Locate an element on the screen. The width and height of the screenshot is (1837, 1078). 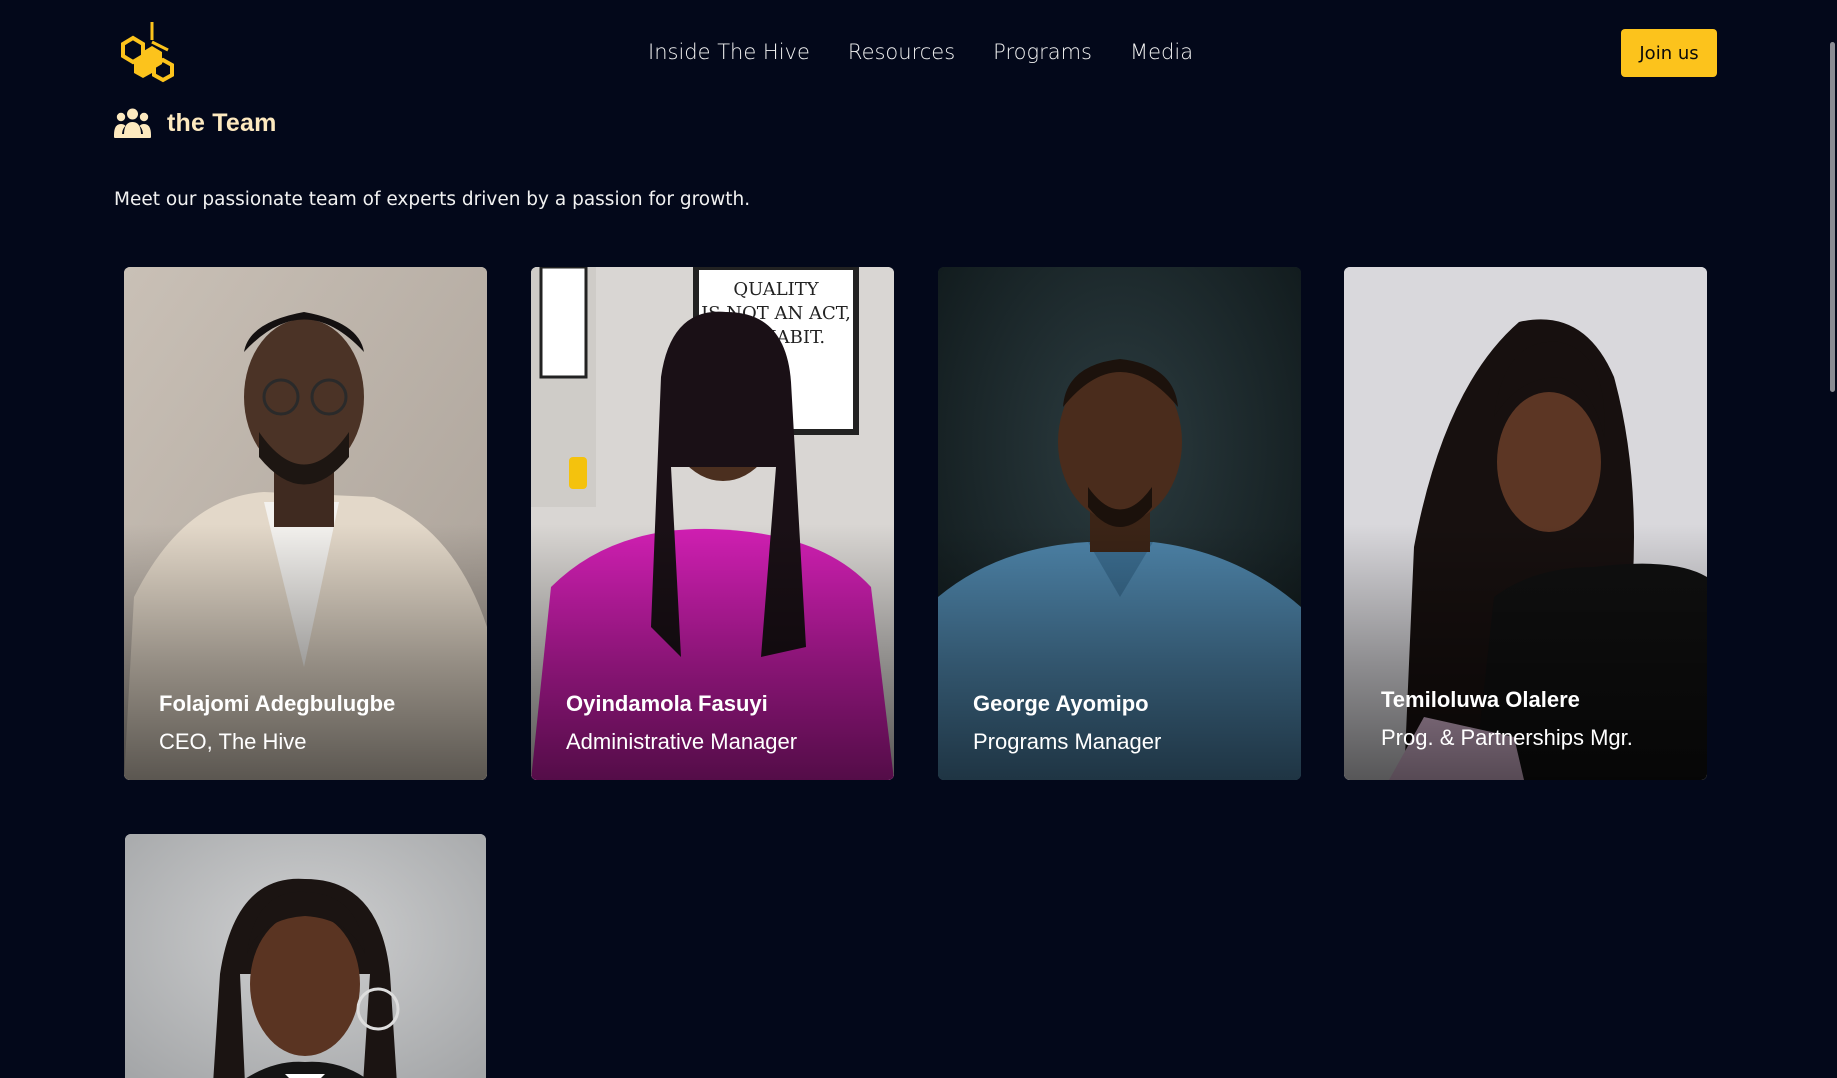
member-role: Administrative Manager is located at coordinates (682, 741).